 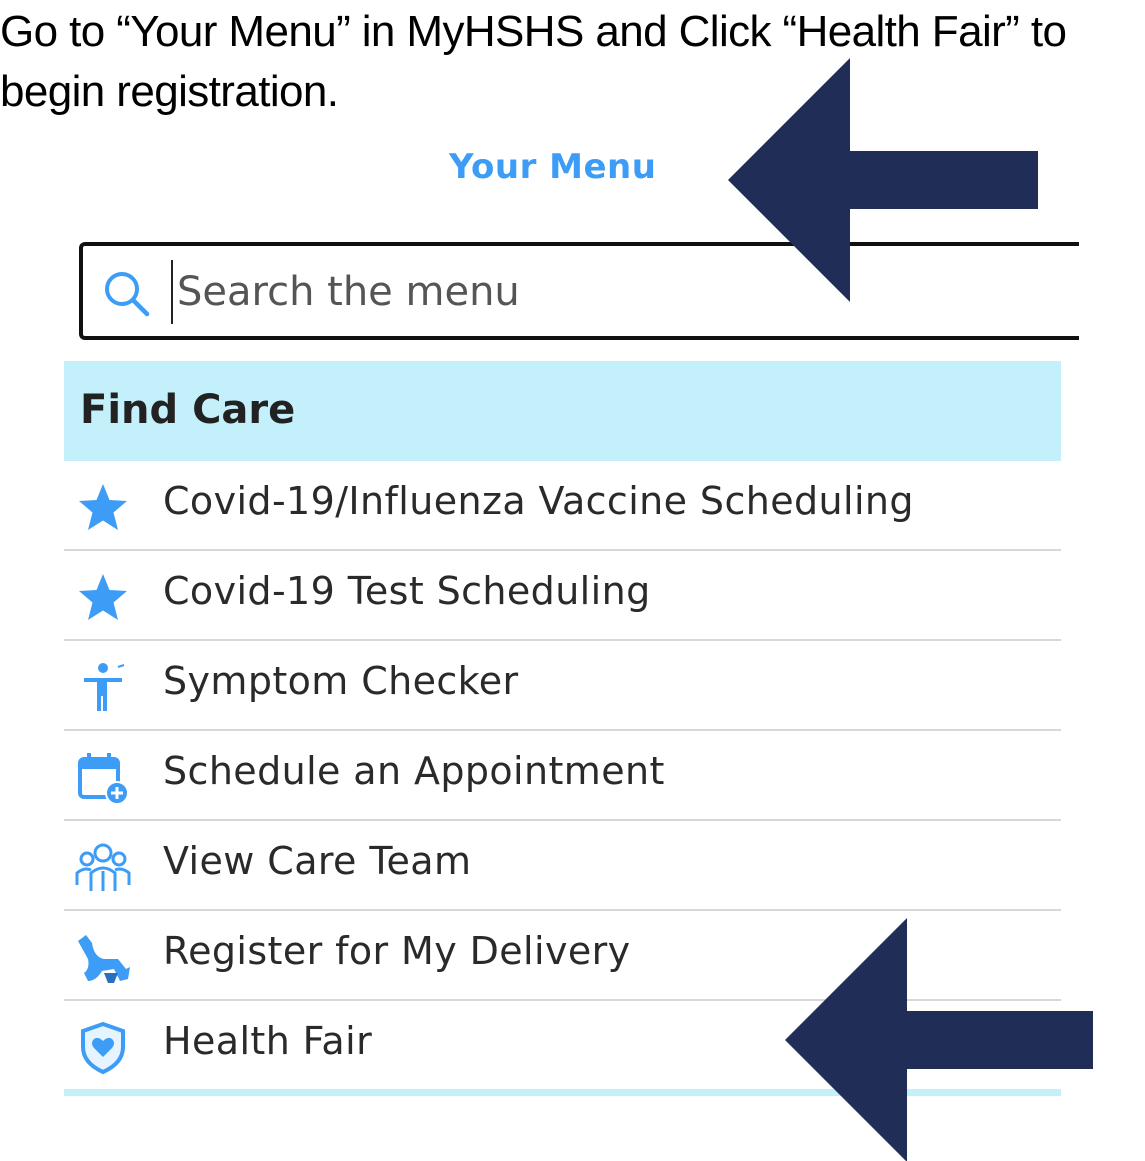 I want to click on heart-shield-icon, so click(x=103, y=1048).